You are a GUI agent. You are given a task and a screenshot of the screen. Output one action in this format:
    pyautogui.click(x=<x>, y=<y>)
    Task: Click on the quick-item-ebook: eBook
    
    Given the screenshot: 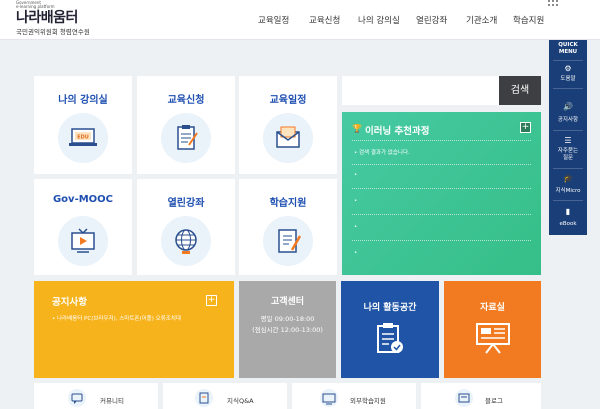 What is the action you would take?
    pyautogui.click(x=568, y=224)
    